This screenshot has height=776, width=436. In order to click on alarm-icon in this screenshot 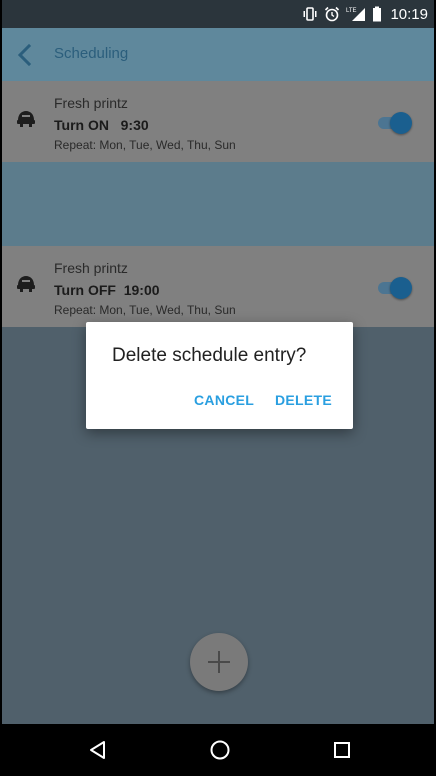, I will do `click(332, 14)`.